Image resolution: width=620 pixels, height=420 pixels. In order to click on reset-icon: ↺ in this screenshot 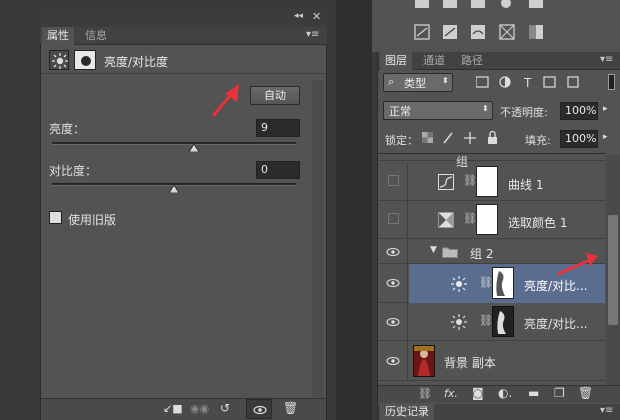, I will do `click(225, 408)`.